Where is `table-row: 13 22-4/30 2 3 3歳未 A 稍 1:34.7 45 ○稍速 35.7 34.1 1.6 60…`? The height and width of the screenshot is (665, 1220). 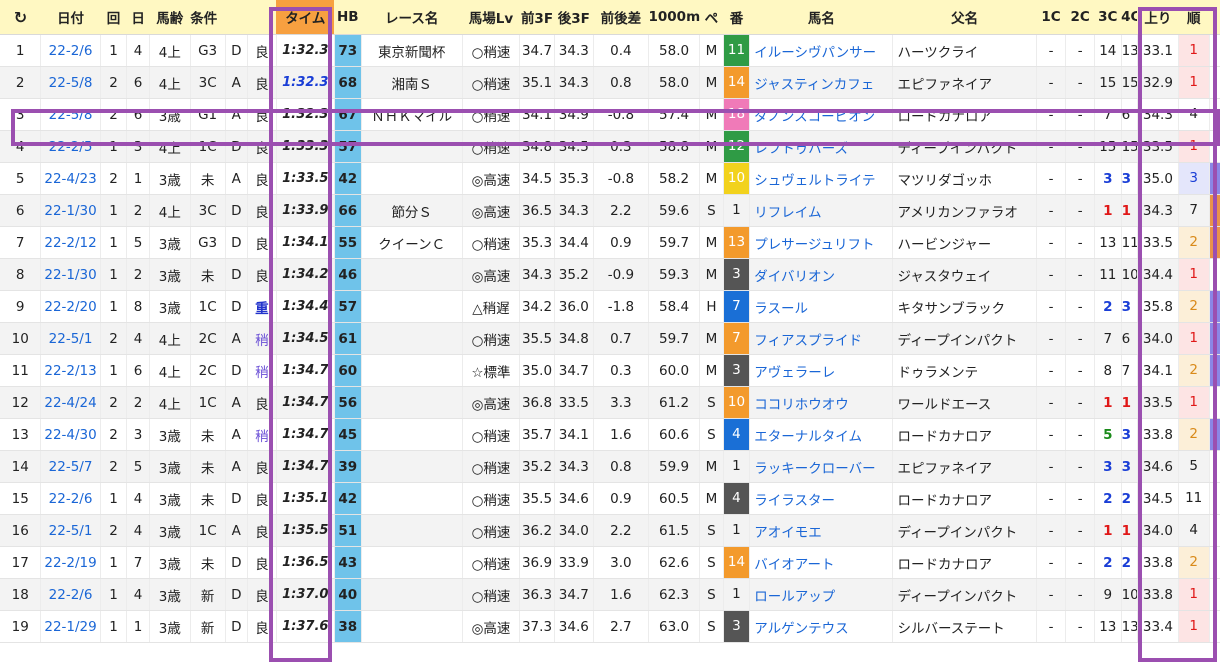
table-row: 13 22-4/30 2 3 3歳未 A 稍 1:34.7 45 ○稍速 35.7 34.1 1.6 60… is located at coordinates (610, 434).